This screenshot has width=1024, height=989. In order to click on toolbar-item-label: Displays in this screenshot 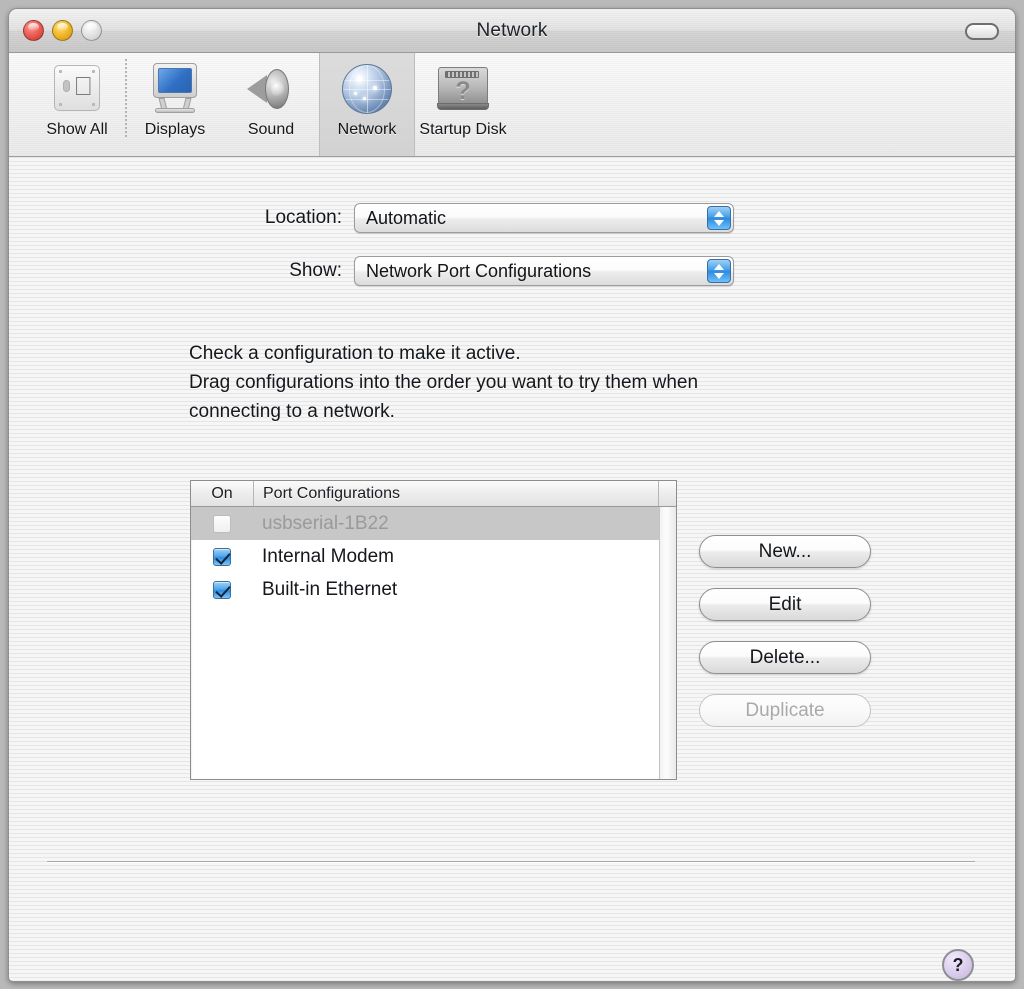, I will do `click(175, 129)`.